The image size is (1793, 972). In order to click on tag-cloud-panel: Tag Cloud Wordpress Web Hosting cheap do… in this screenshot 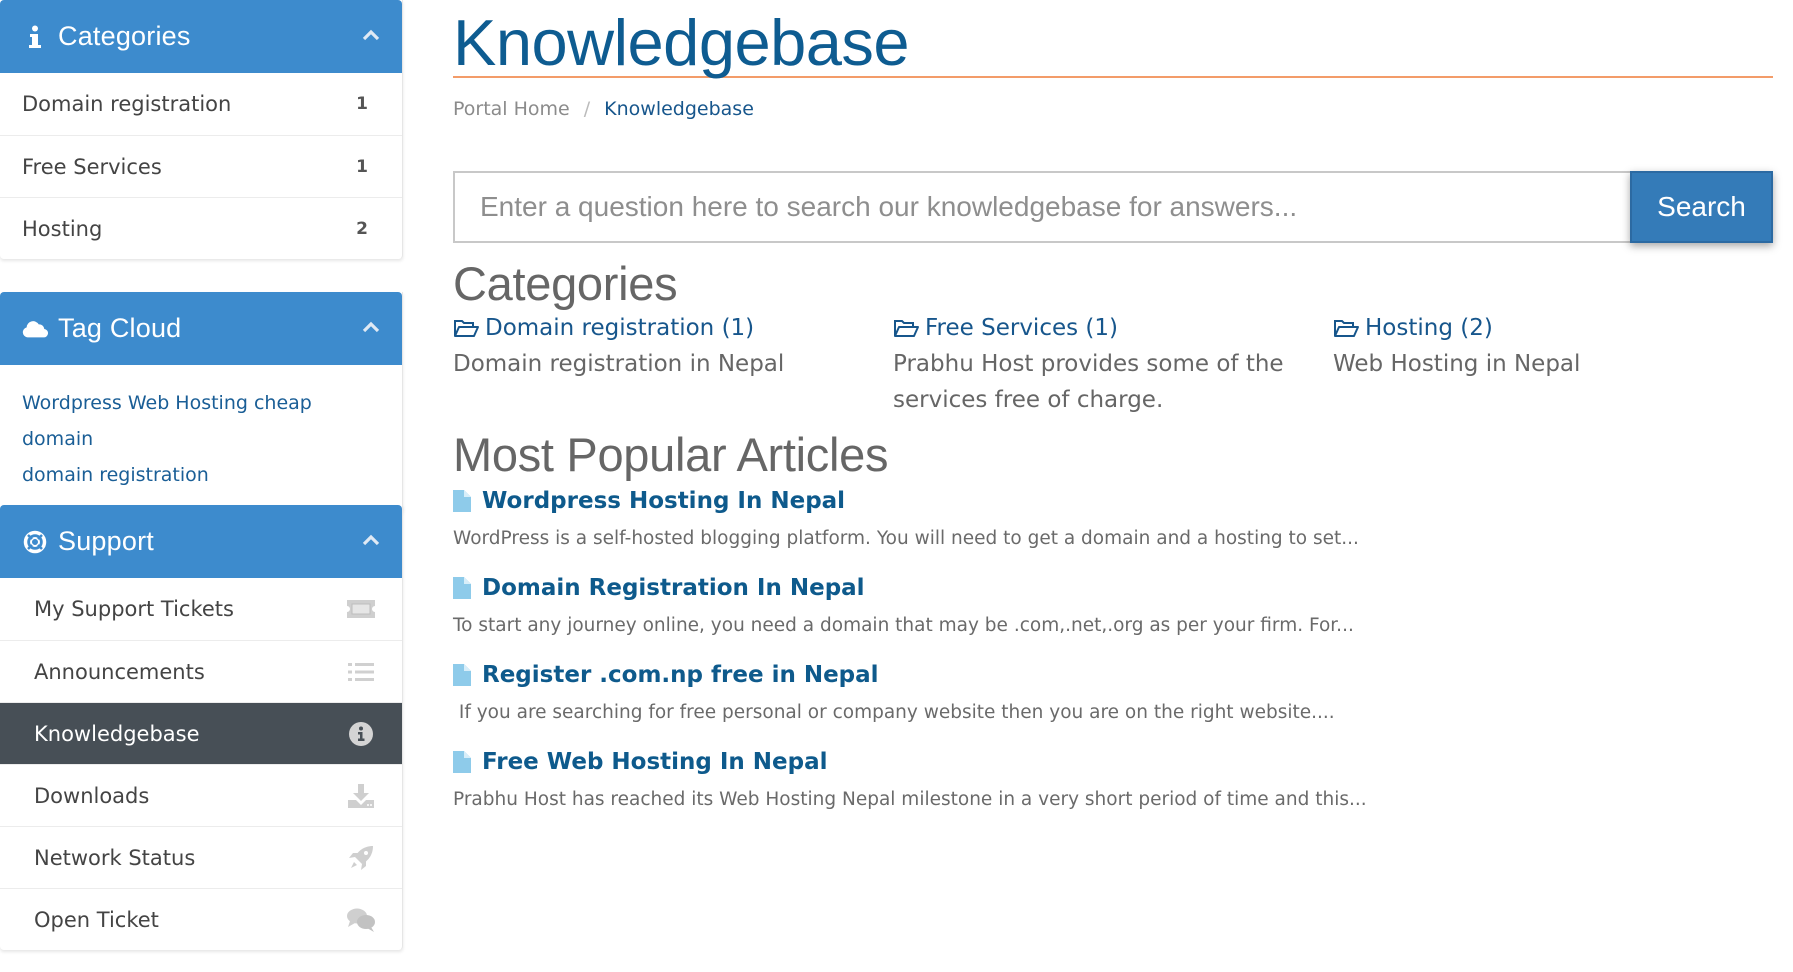, I will do `click(201, 402)`.